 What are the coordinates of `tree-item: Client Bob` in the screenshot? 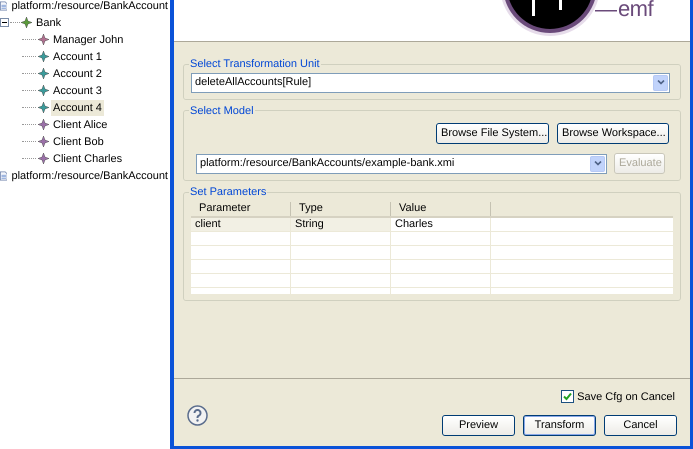 It's located at (78, 142).